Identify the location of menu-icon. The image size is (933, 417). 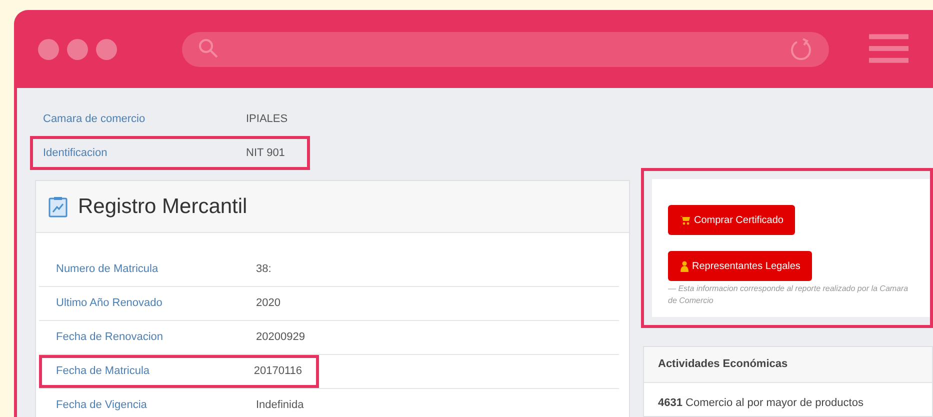
(889, 49).